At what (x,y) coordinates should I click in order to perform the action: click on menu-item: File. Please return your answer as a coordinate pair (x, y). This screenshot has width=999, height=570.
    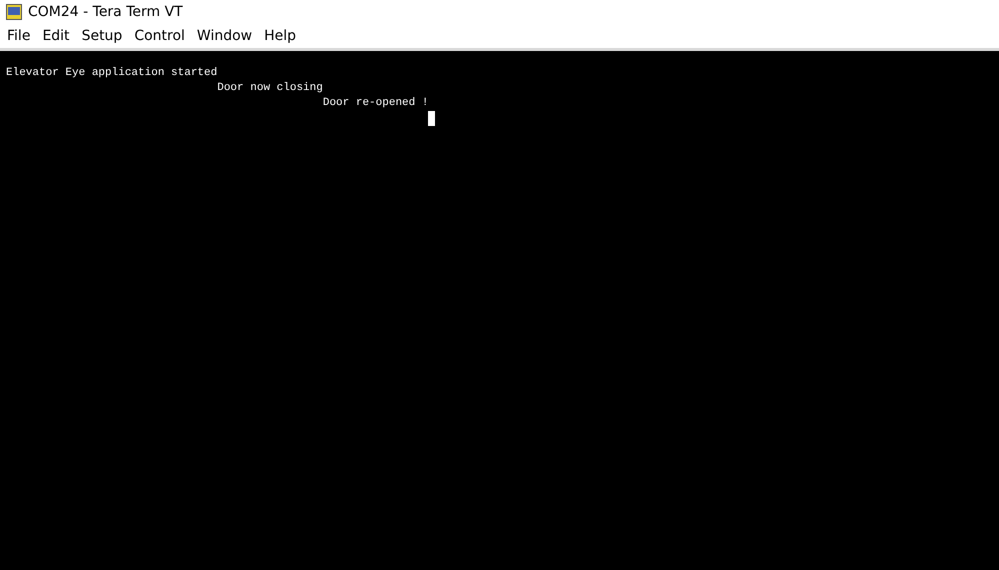
    Looking at the image, I should click on (18, 36).